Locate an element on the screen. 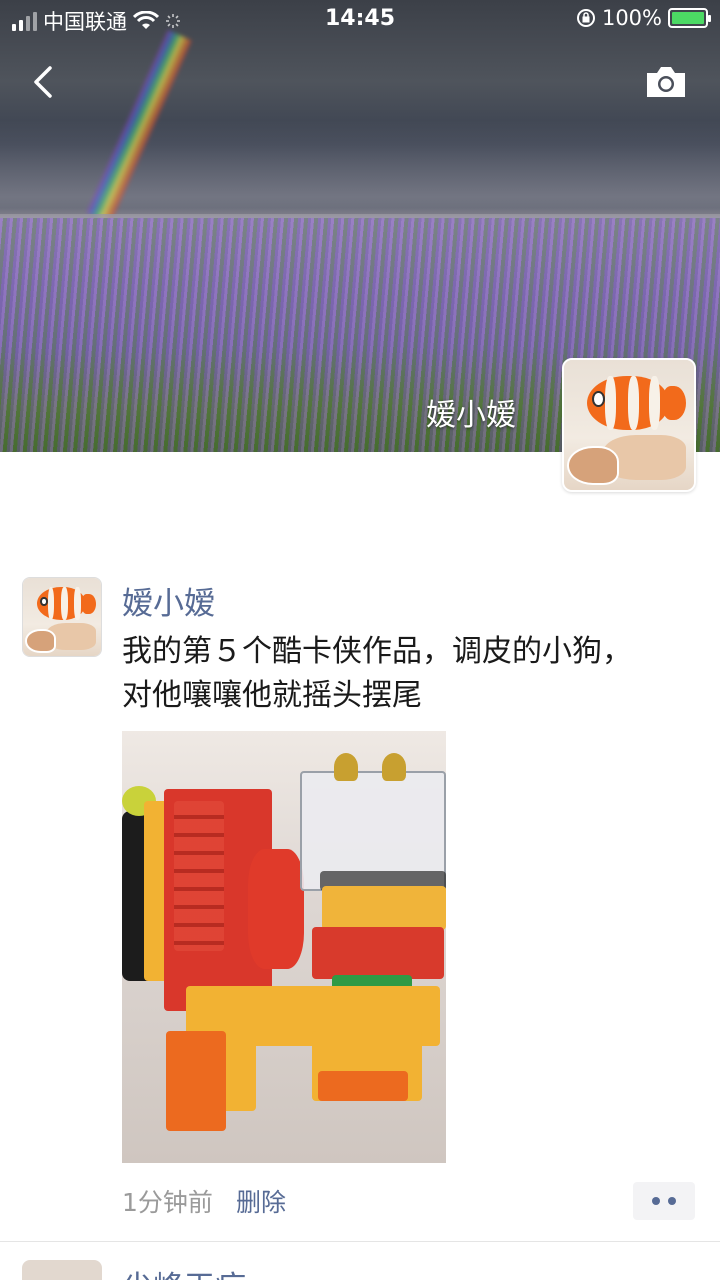 Image resolution: width=720 pixels, height=1280 pixels. post-text-line: 我的第５个酷卡侠作品，调皮的小狗， is located at coordinates (377, 651).